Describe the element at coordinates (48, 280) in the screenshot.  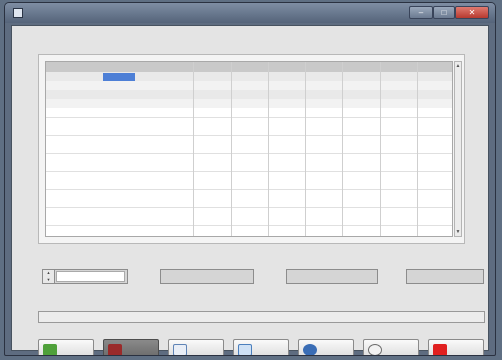
I see `spin-down-icon: ▼` at that location.